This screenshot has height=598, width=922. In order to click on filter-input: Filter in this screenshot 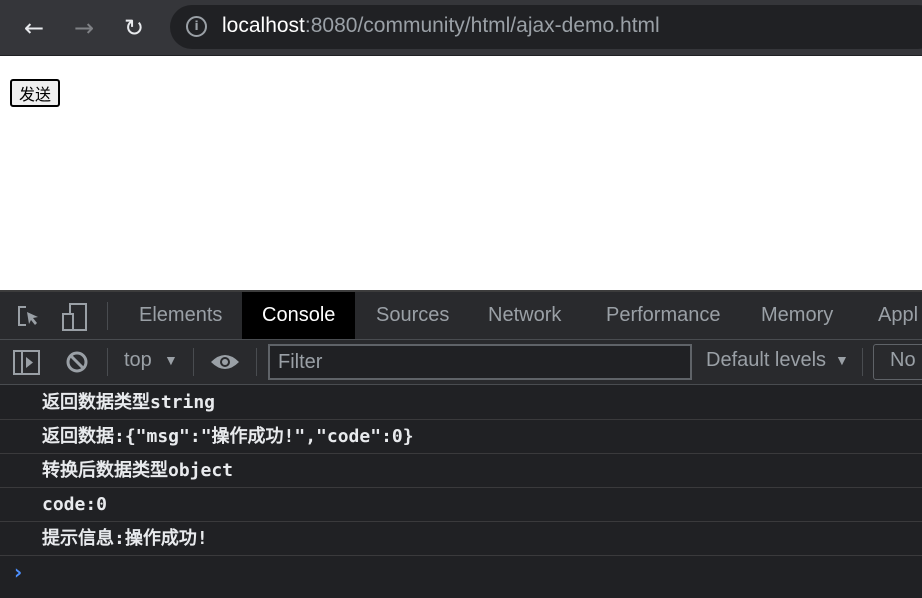, I will do `click(480, 362)`.